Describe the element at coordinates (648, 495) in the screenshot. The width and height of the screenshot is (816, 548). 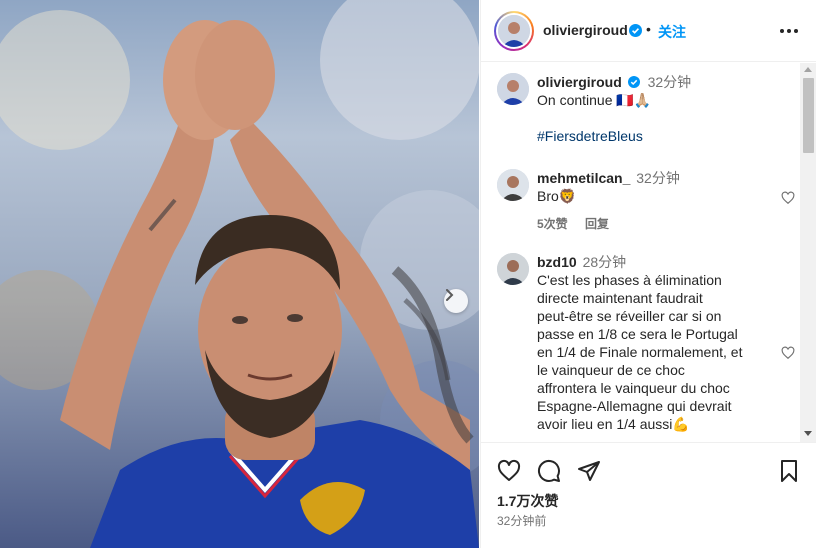
I see `post-actions: 1.7万次赞 32分钟前` at that location.